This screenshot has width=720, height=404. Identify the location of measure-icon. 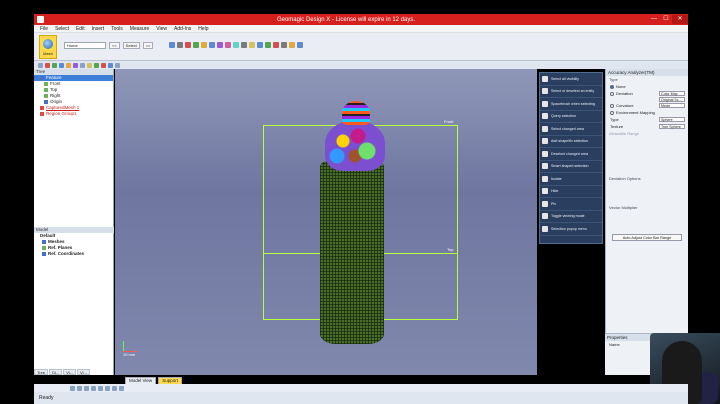
(284, 45).